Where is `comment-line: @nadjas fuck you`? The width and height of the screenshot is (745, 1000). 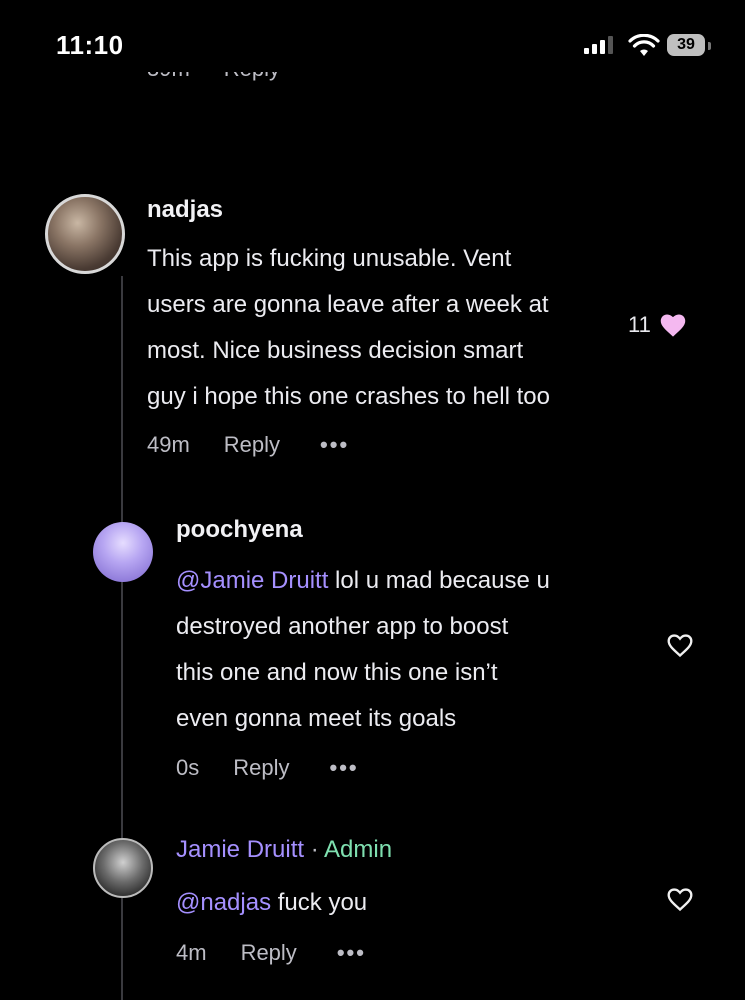 comment-line: @nadjas fuck you is located at coordinates (406, 903).